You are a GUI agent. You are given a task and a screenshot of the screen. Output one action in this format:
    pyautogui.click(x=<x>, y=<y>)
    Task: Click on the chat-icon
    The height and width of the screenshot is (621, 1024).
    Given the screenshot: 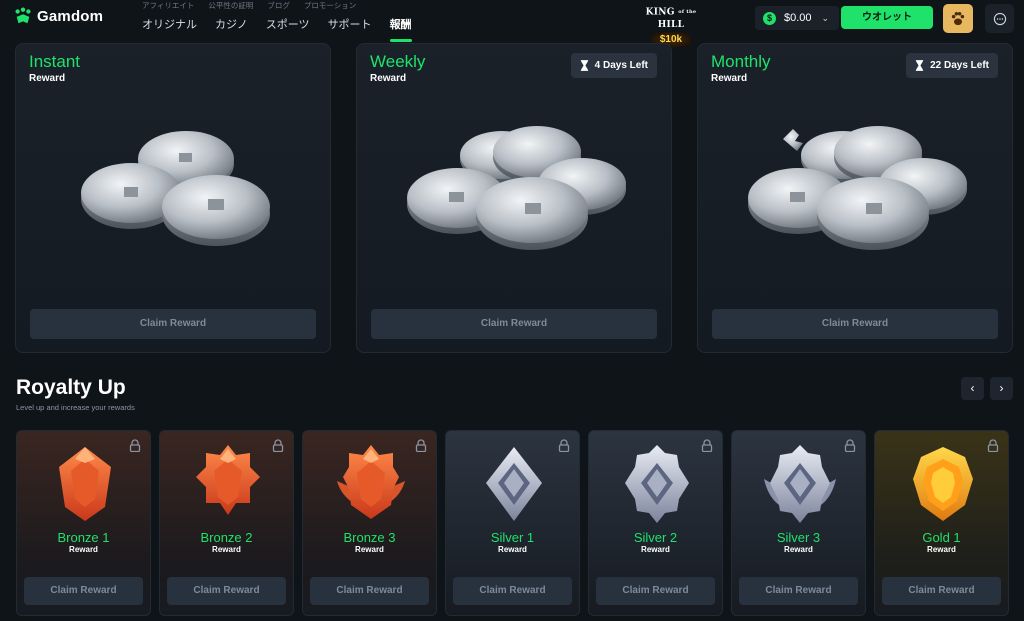 What is the action you would take?
    pyautogui.click(x=999, y=18)
    